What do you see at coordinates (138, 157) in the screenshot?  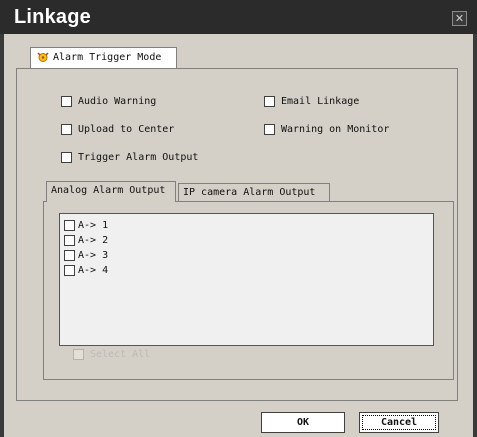 I see `checkbox-label: Trigger Alarm Output` at bounding box center [138, 157].